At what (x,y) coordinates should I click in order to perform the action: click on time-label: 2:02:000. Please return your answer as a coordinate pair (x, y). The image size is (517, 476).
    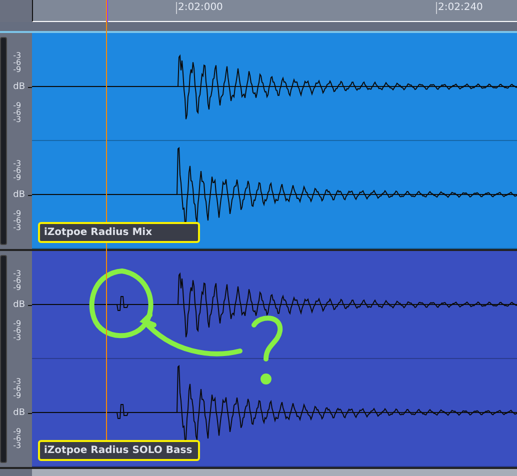
    Looking at the image, I should click on (199, 8).